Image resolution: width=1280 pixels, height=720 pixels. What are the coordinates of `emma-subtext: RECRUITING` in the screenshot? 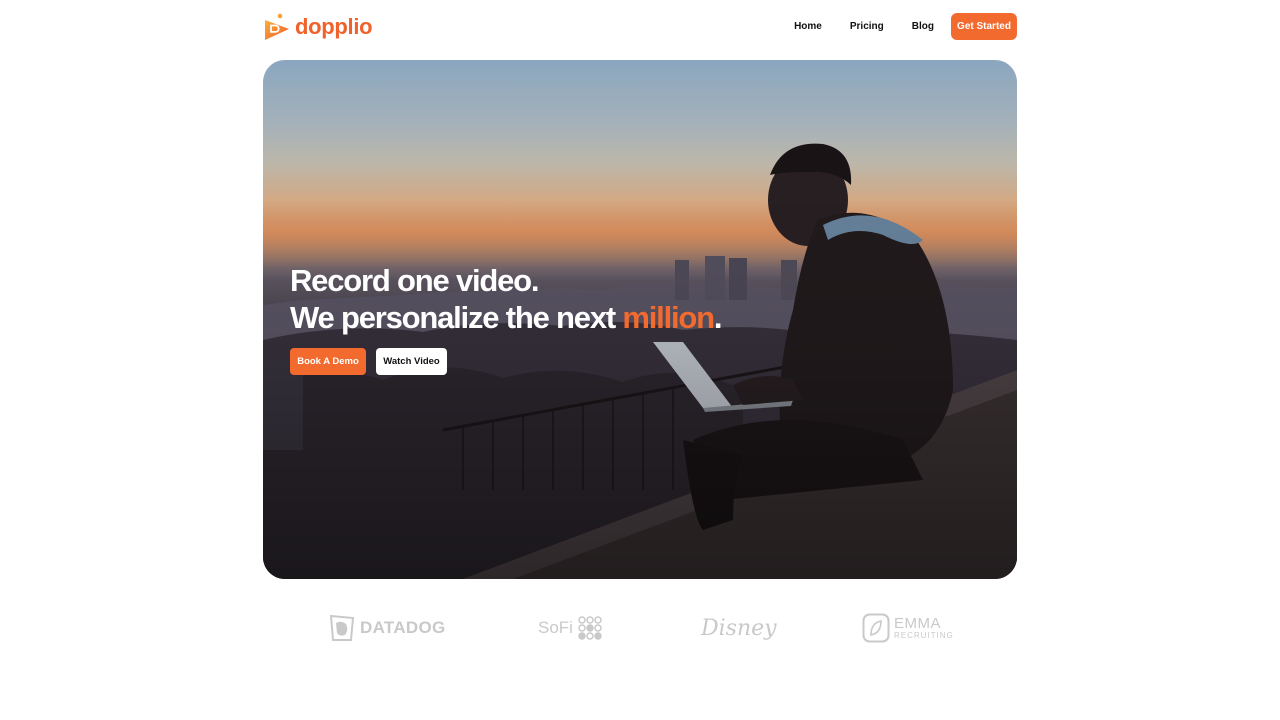 It's located at (924, 635).